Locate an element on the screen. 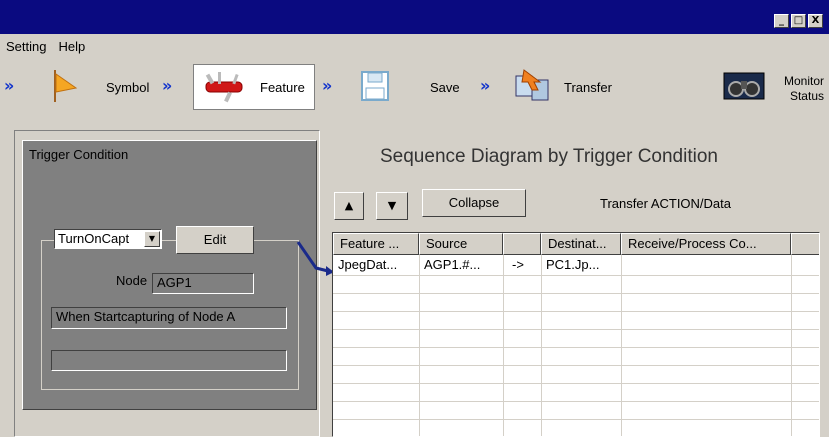  maximize-button: □ is located at coordinates (798, 21).